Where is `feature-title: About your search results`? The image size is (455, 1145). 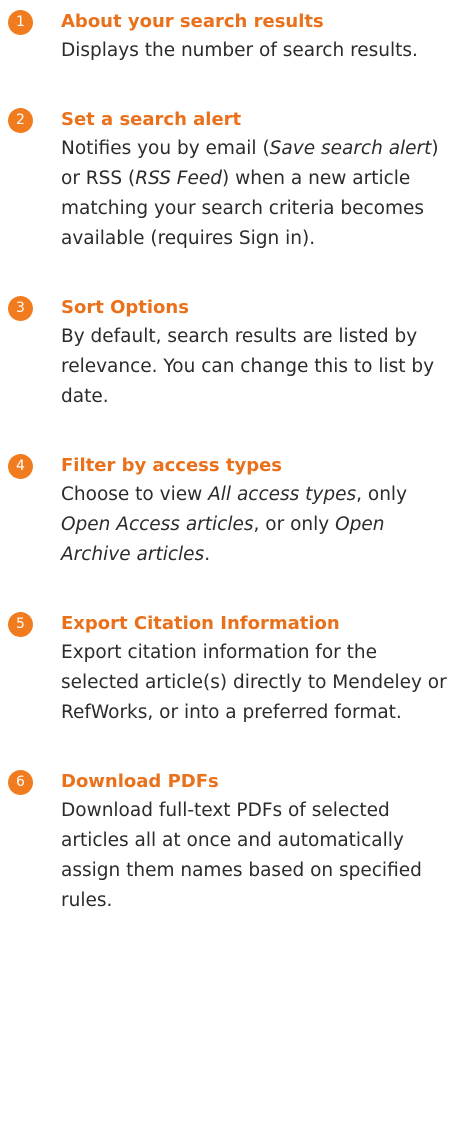 feature-title: About your search results is located at coordinates (192, 21).